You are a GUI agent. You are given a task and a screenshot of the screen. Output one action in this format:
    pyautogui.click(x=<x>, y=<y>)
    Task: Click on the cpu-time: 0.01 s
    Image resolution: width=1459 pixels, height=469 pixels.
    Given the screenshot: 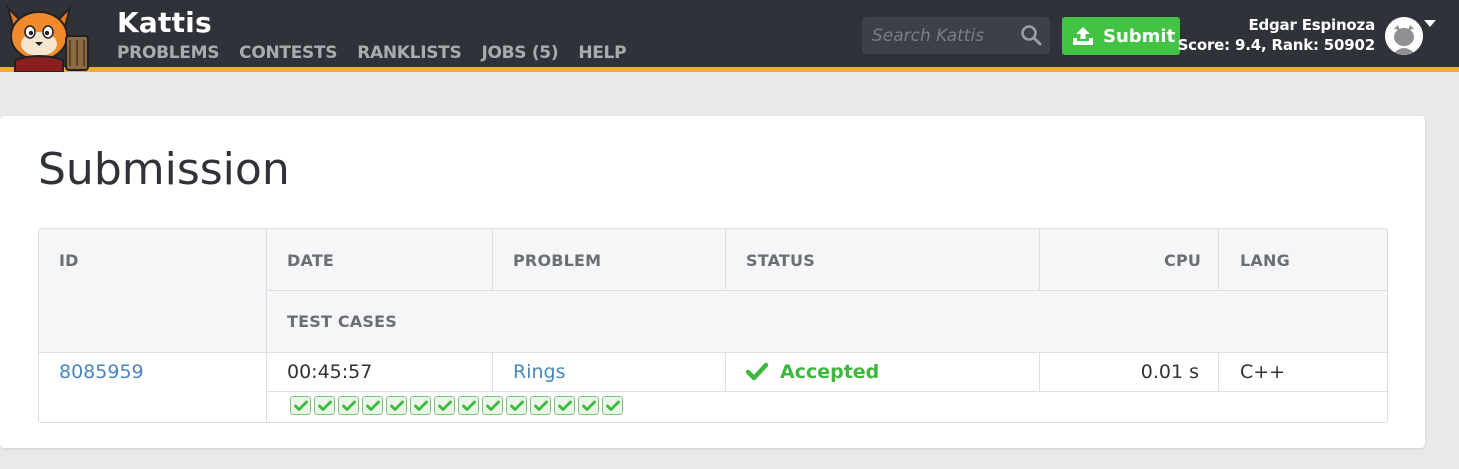 What is the action you would take?
    pyautogui.click(x=1169, y=372)
    